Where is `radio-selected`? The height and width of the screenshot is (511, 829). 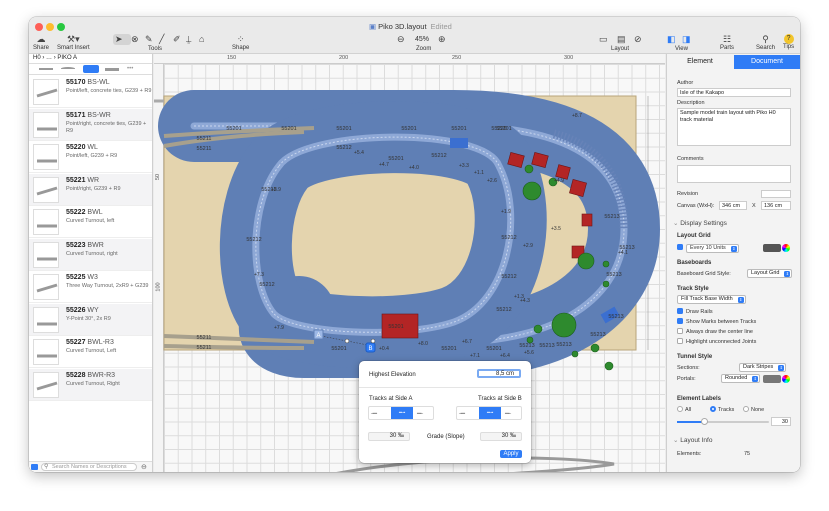
radio-selected is located at coordinates (713, 409).